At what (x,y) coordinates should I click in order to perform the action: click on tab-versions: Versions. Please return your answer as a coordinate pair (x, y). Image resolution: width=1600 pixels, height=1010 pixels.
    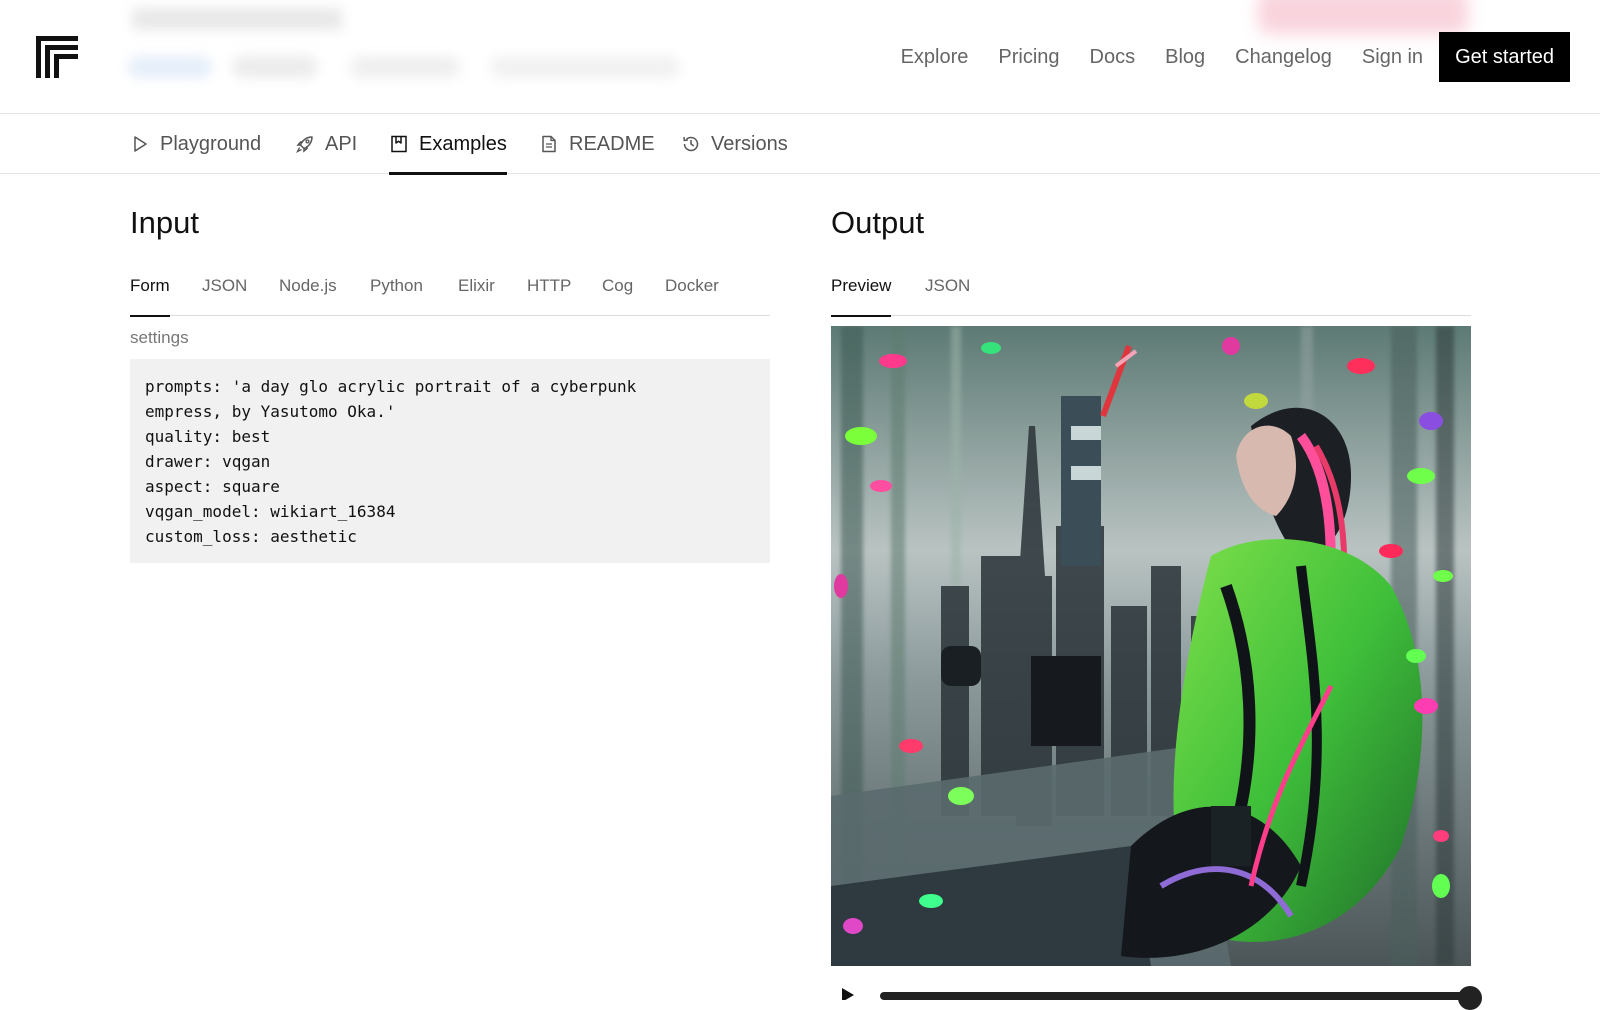
    Looking at the image, I should click on (734, 144).